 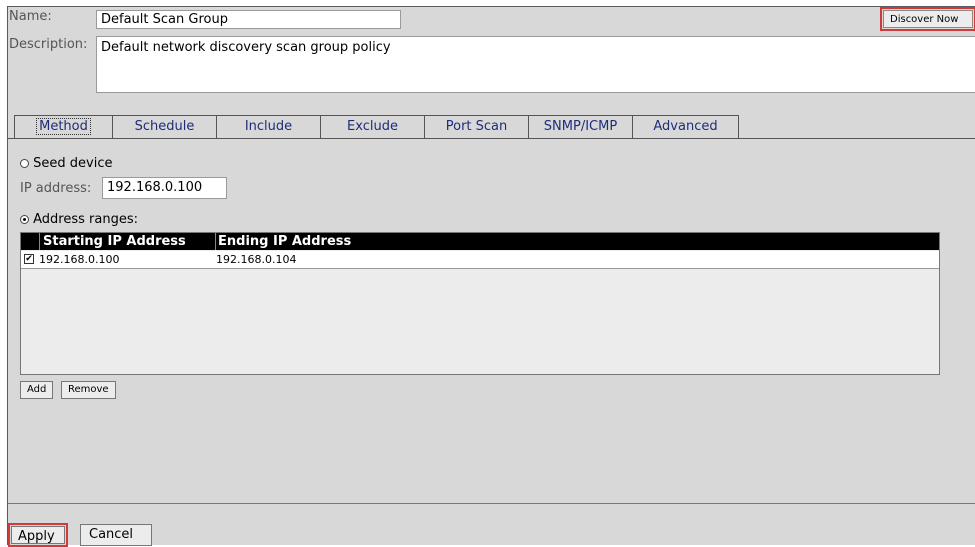 What do you see at coordinates (11, 138) in the screenshot?
I see `tab-baseline-left` at bounding box center [11, 138].